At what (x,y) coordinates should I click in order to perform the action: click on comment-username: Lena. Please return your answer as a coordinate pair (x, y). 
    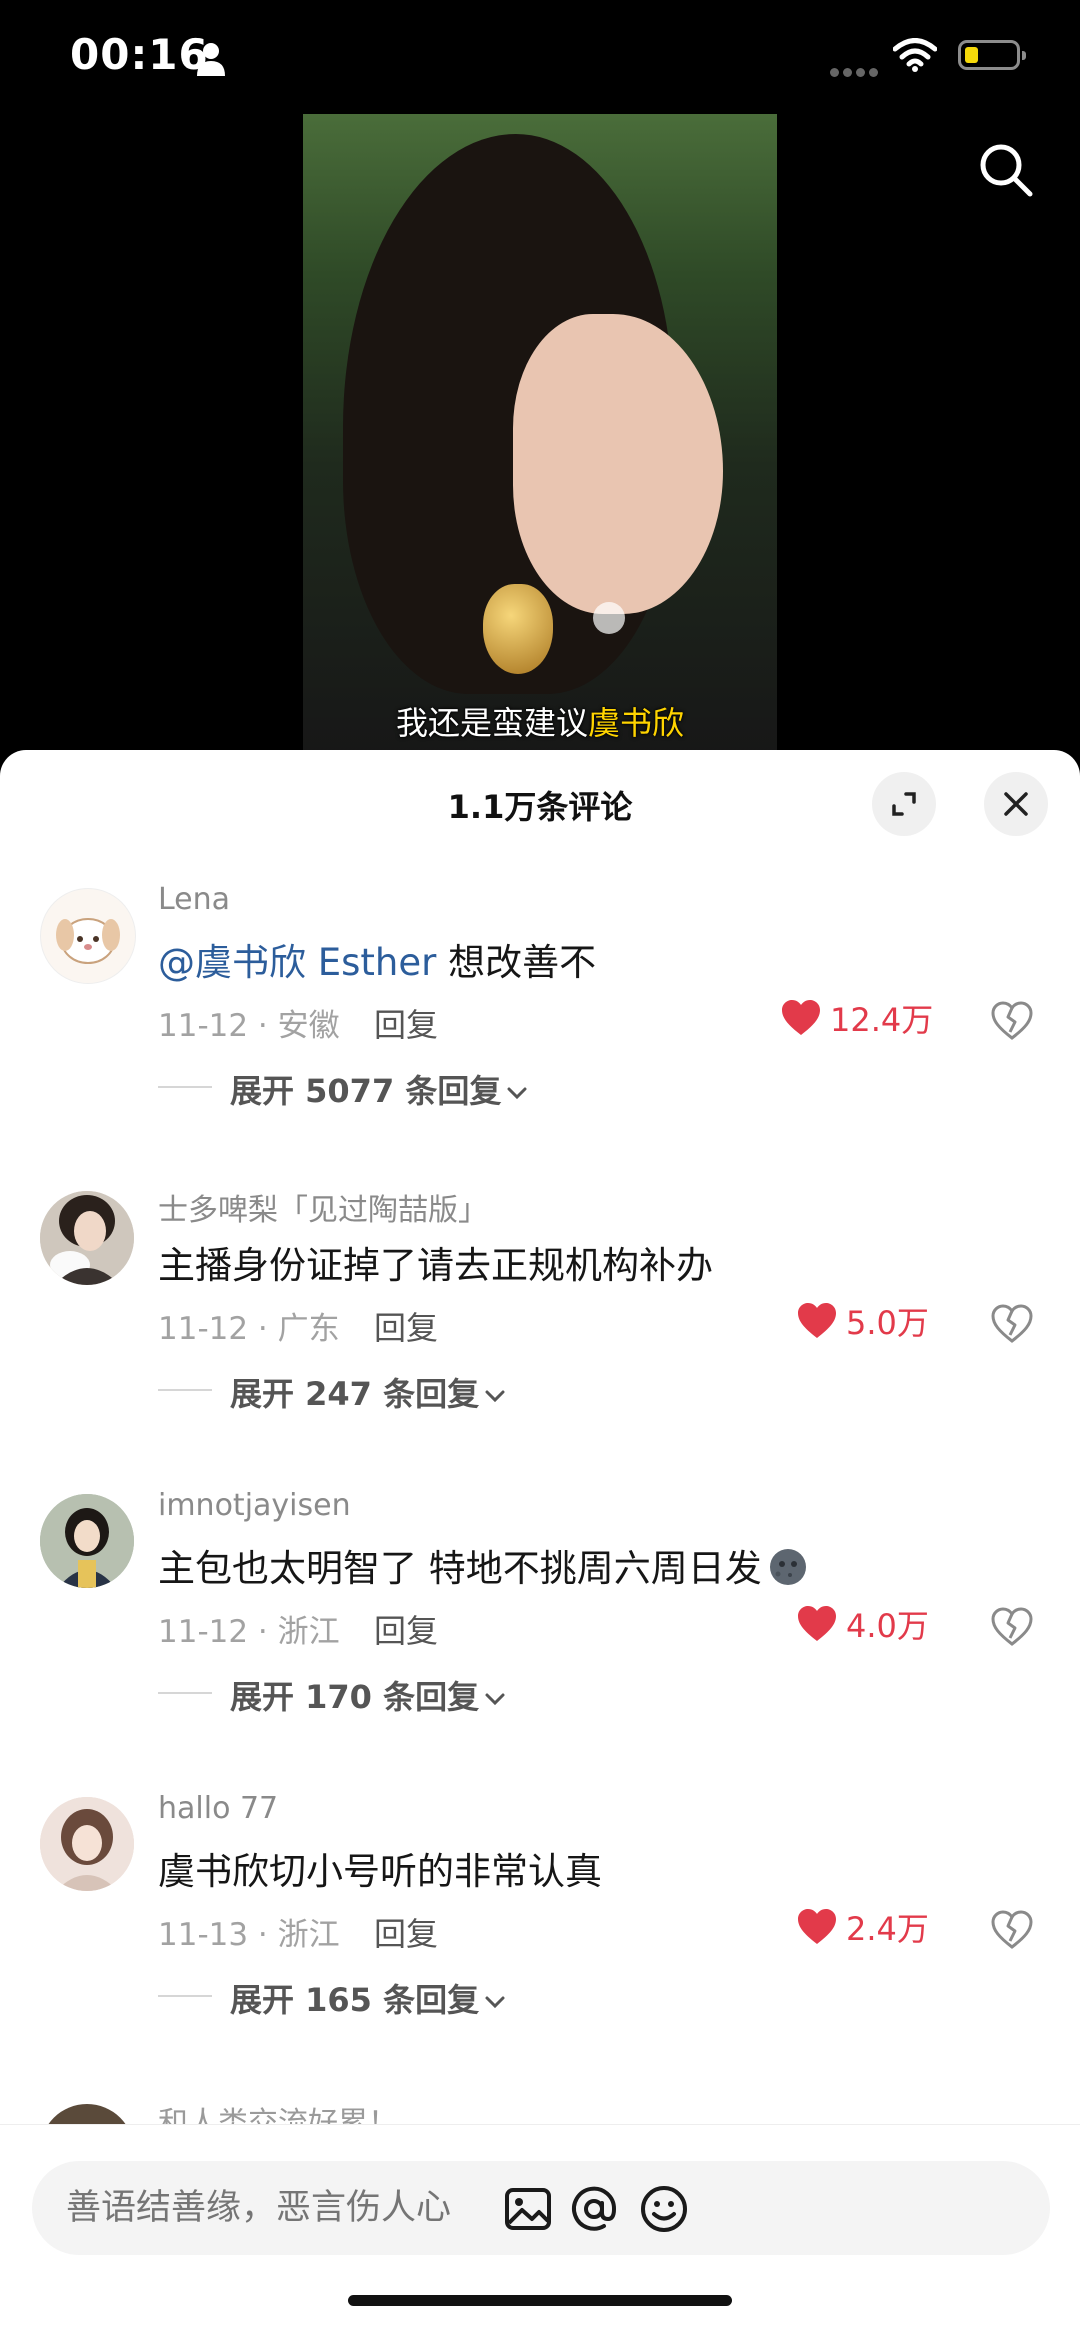
    Looking at the image, I should click on (194, 899).